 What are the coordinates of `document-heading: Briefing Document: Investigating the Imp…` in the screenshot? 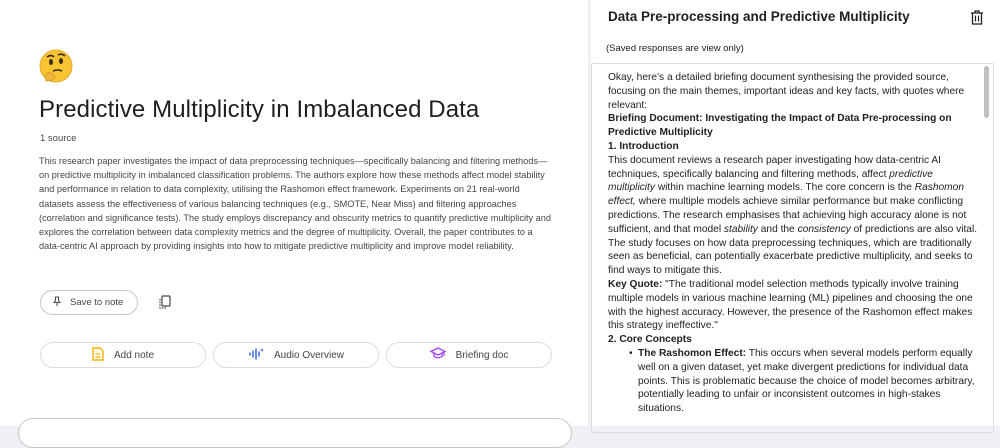 It's located at (780, 126).